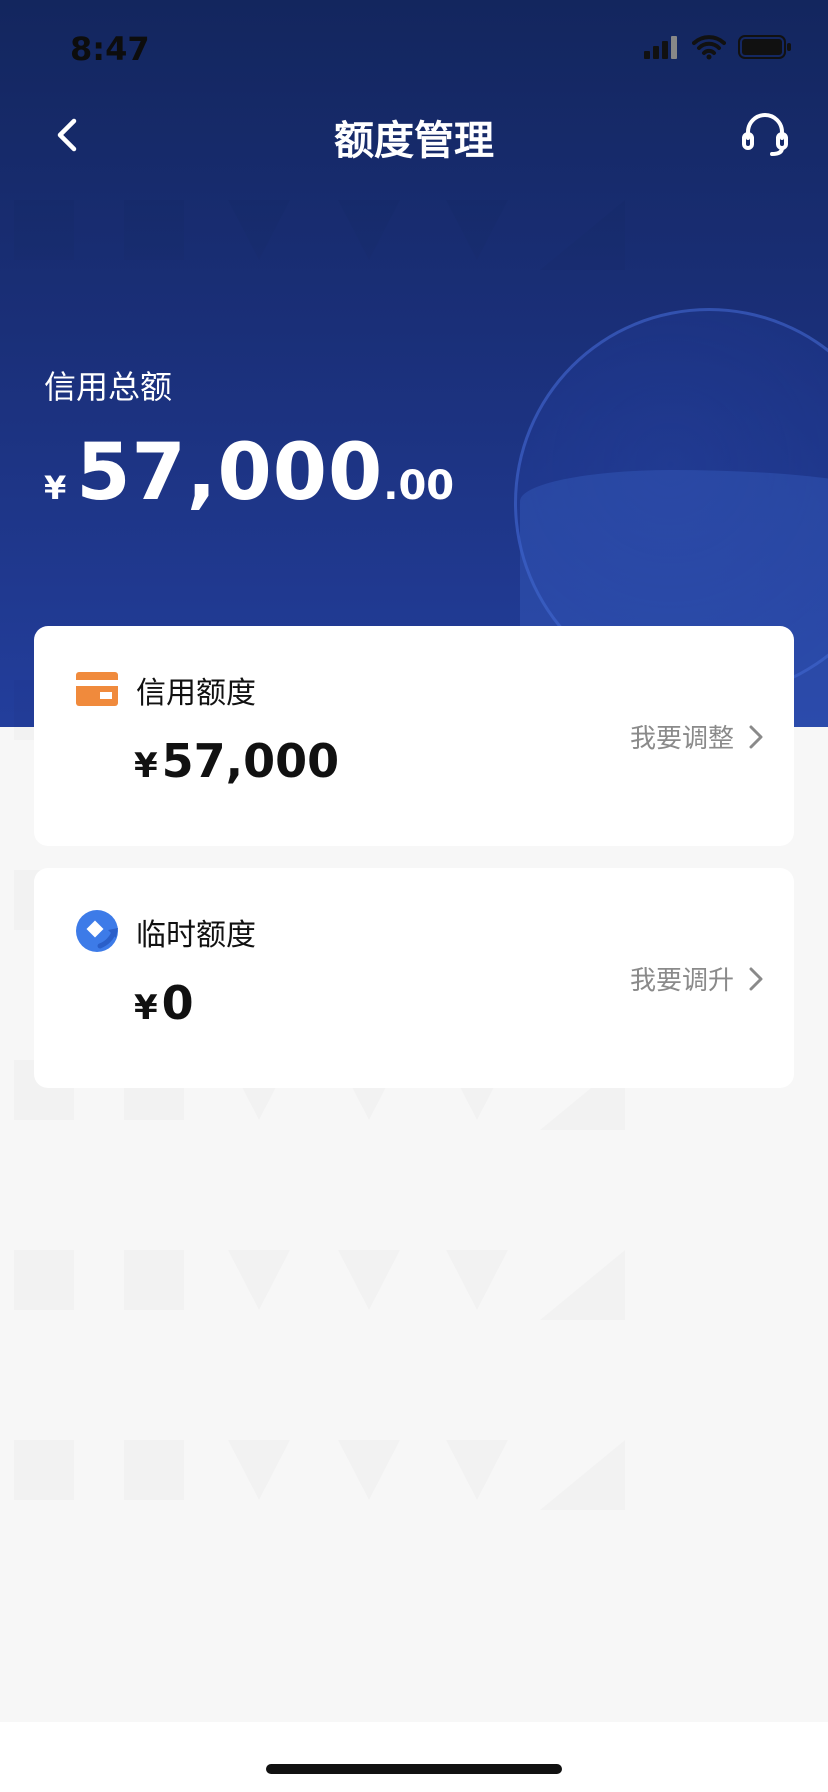 The height and width of the screenshot is (1792, 828). What do you see at coordinates (250, 761) in the screenshot?
I see `amount-value: 57,000` at bounding box center [250, 761].